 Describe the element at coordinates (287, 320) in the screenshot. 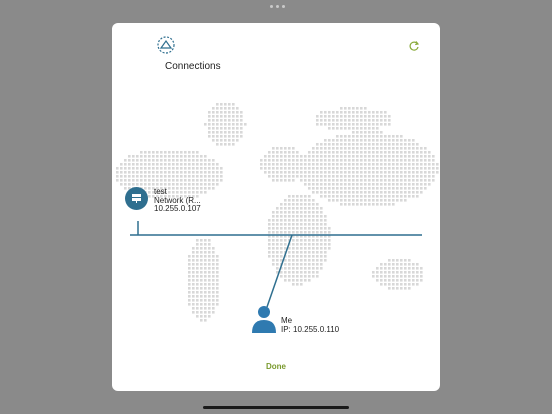

I see `me-name: Me` at that location.